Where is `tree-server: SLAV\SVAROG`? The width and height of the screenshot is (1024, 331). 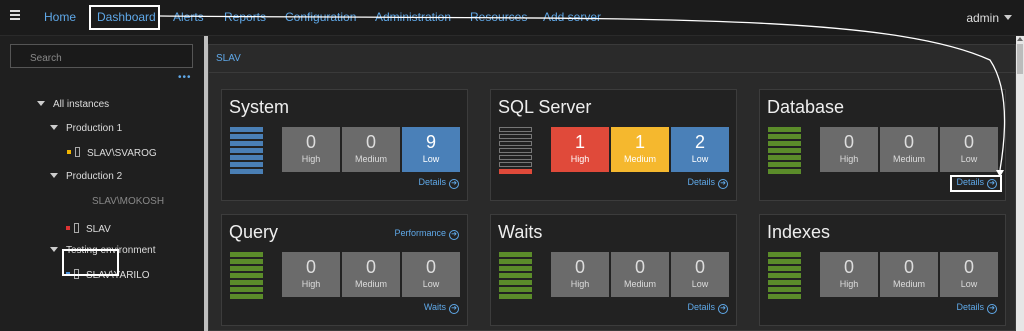
tree-server: SLAV\SVAROG is located at coordinates (112, 153).